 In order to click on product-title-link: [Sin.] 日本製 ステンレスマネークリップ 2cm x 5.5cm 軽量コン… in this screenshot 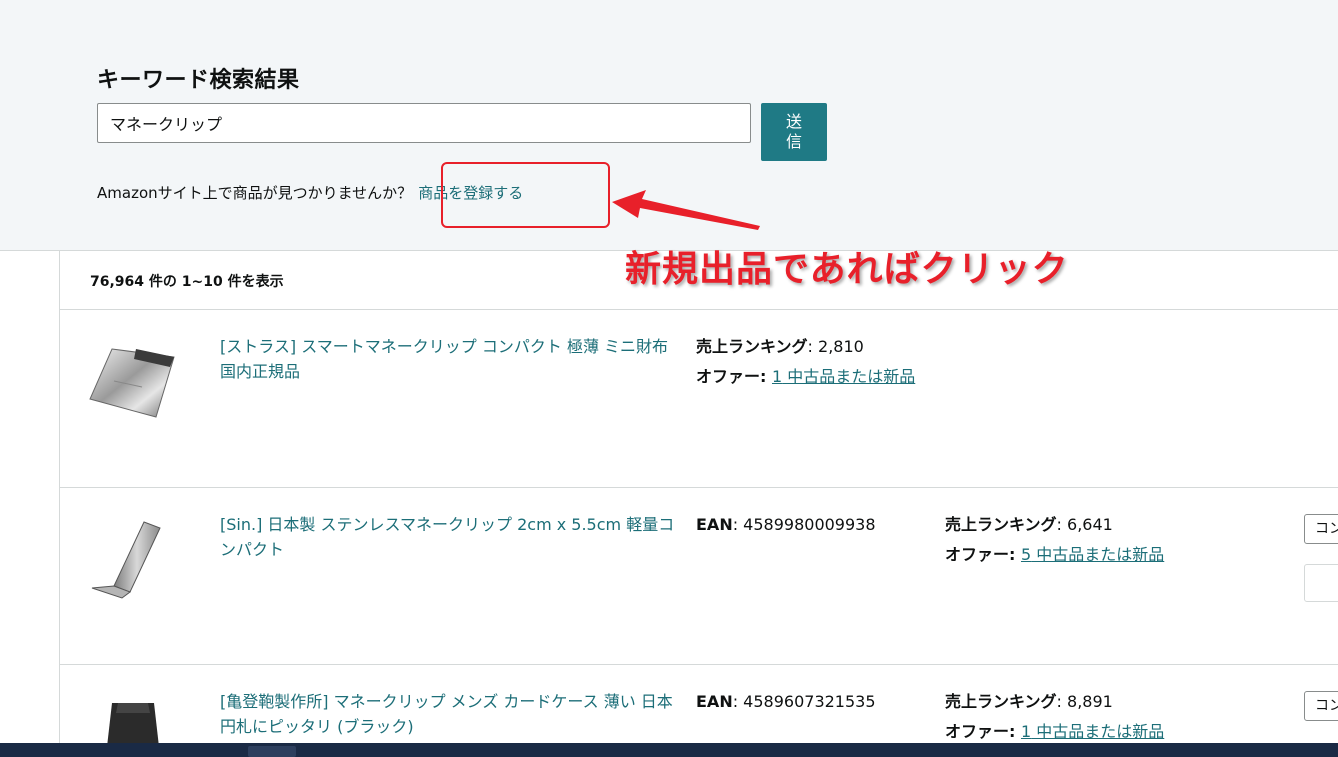, I will do `click(451, 537)`.